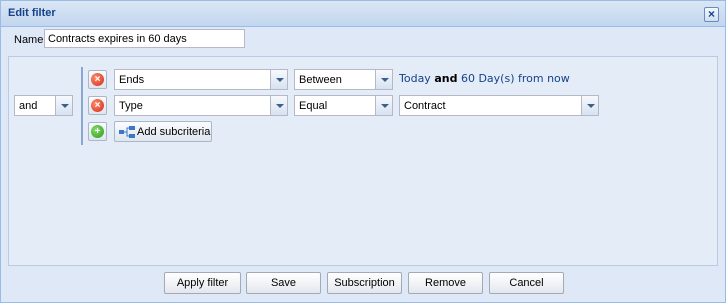  What do you see at coordinates (283, 283) in the screenshot?
I see `save-button: Save` at bounding box center [283, 283].